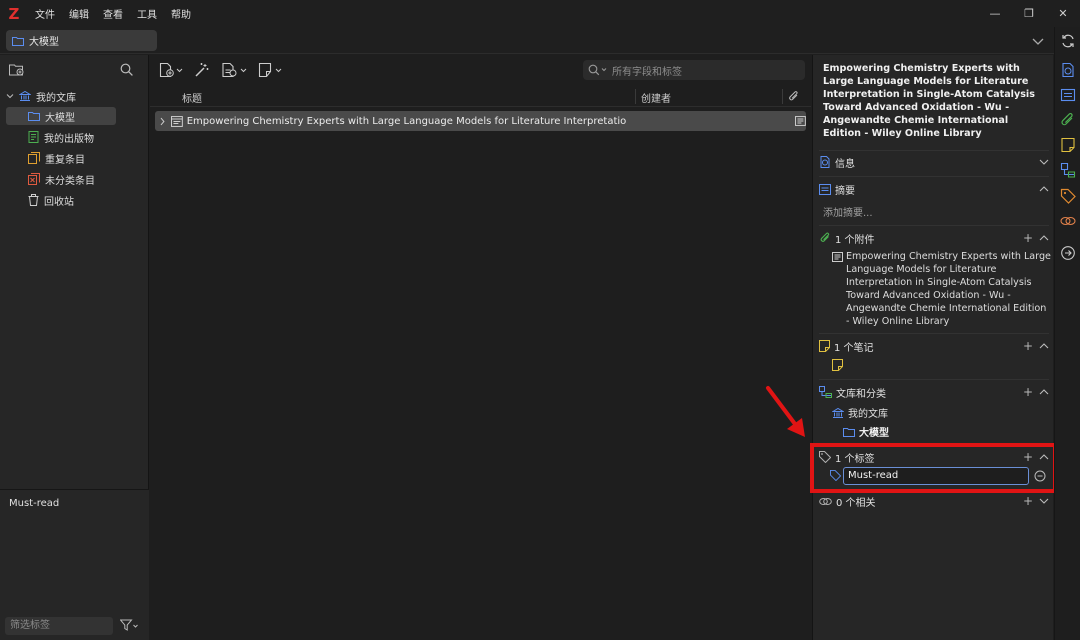 The image size is (1080, 640). Describe the element at coordinates (45, 13) in the screenshot. I see `menu-file: 文件` at that location.